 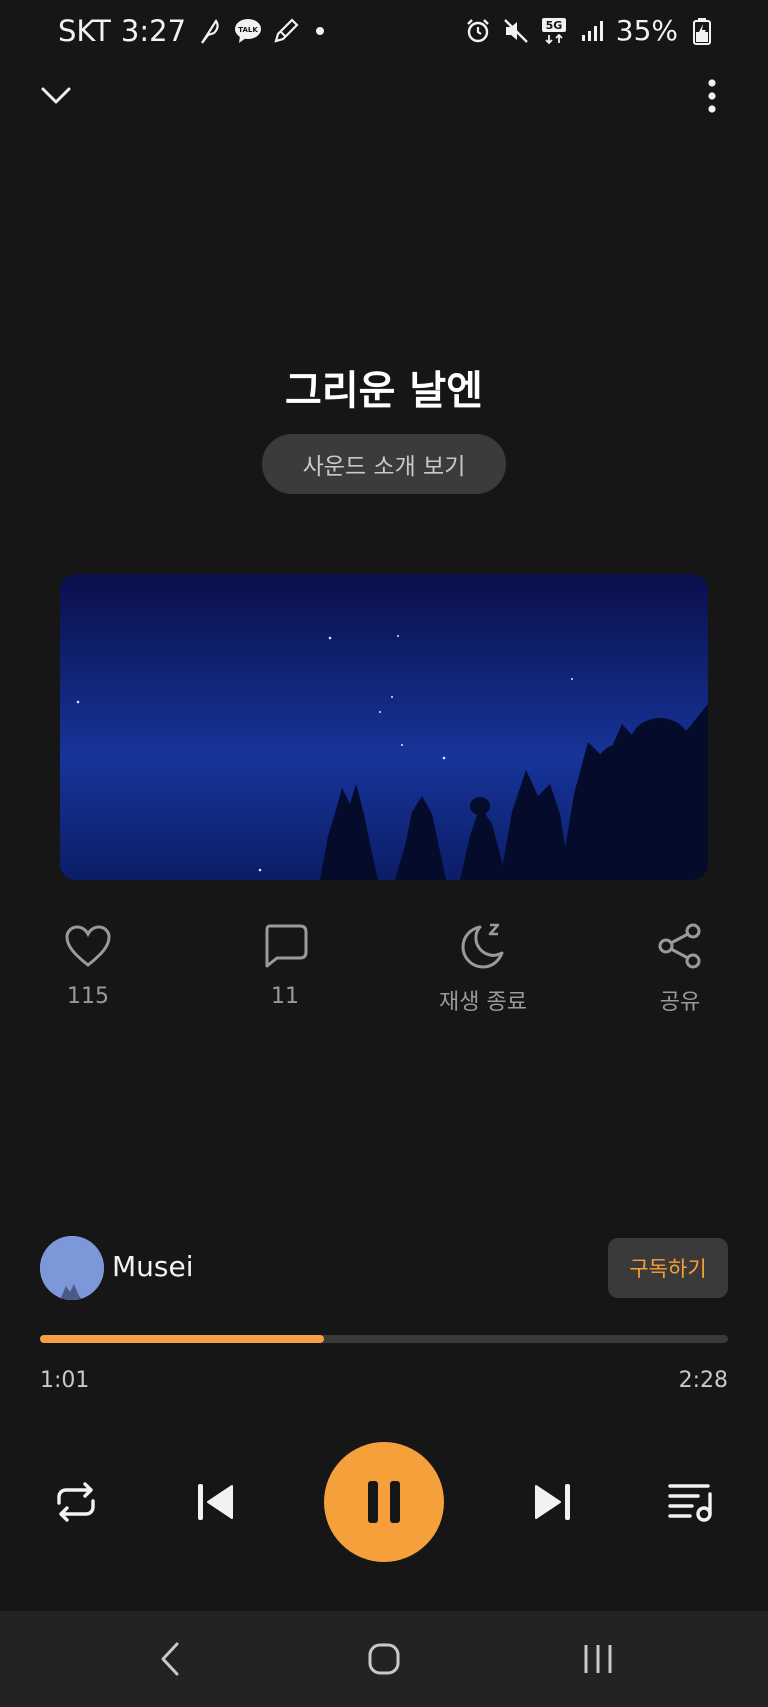 I want to click on system-navigation-bar, so click(x=384, y=1659).